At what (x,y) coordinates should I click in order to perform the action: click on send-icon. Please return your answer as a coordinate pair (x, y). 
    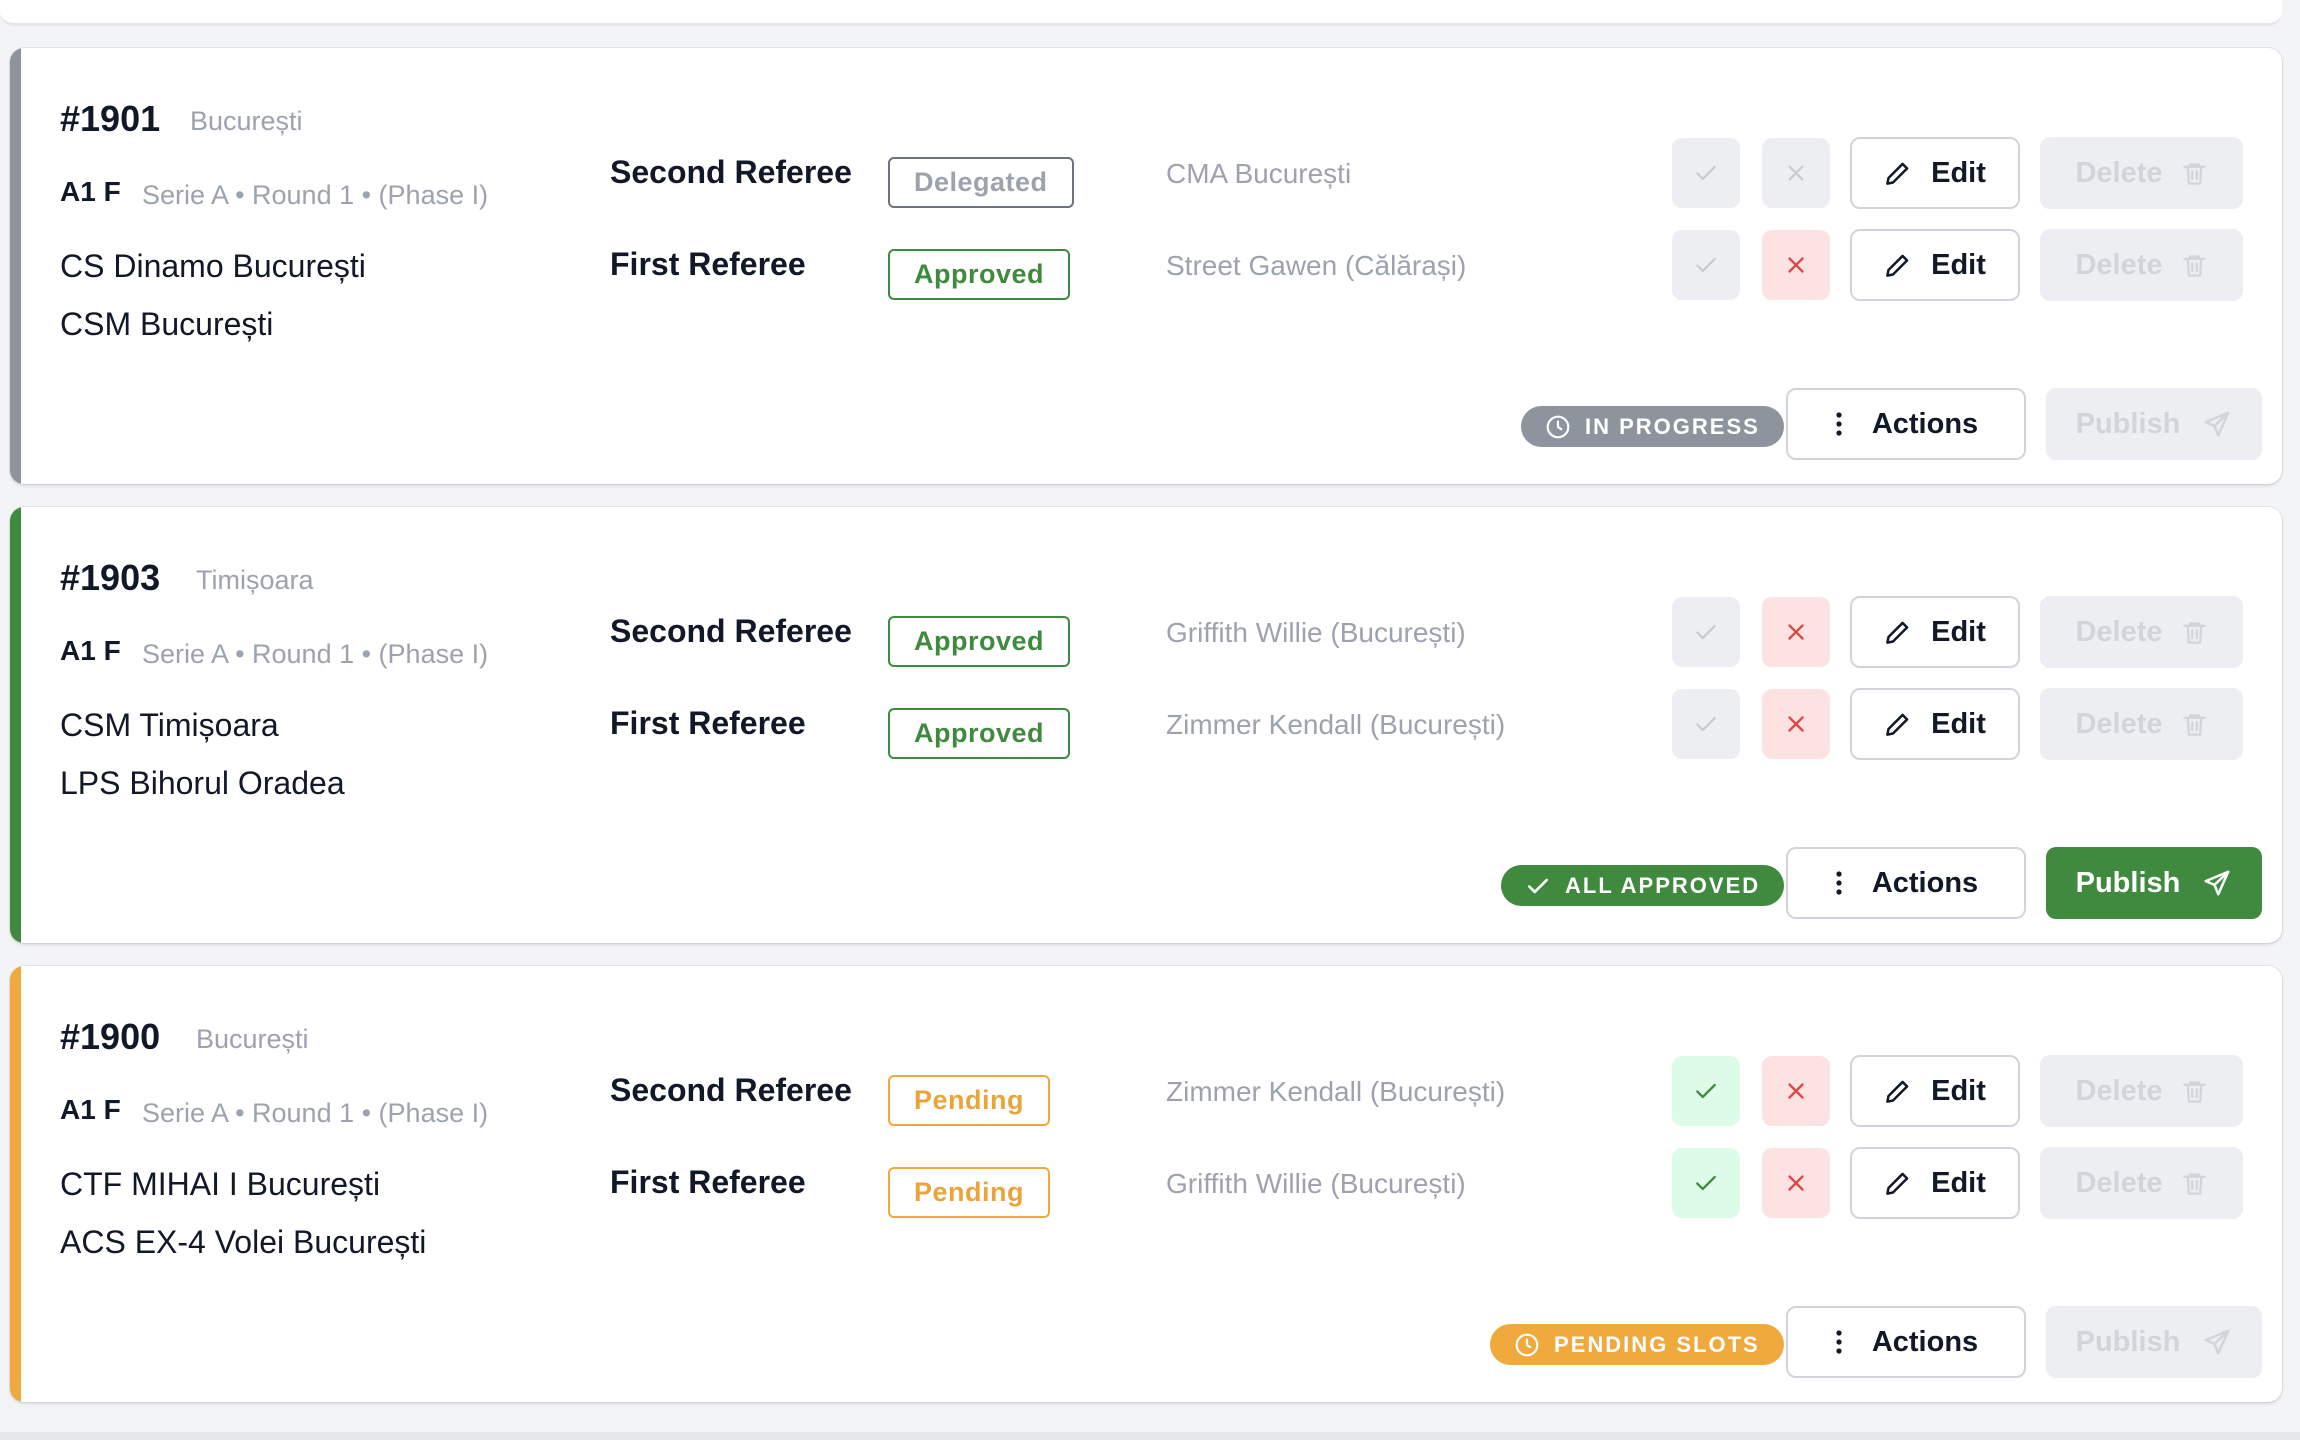
    Looking at the image, I should click on (2217, 883).